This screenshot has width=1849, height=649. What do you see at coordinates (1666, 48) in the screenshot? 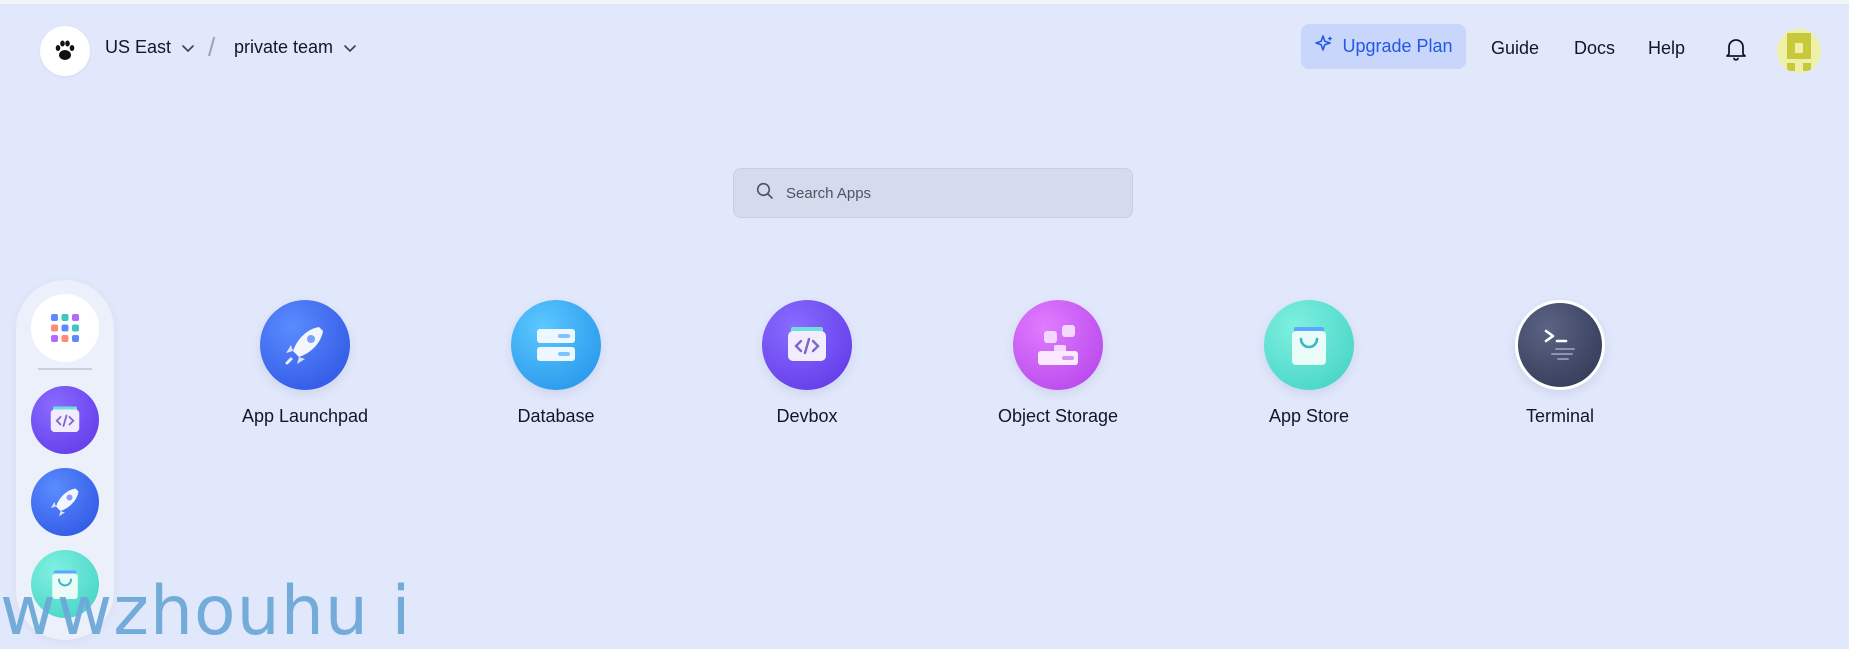
I see `nav-help-link: Help` at bounding box center [1666, 48].